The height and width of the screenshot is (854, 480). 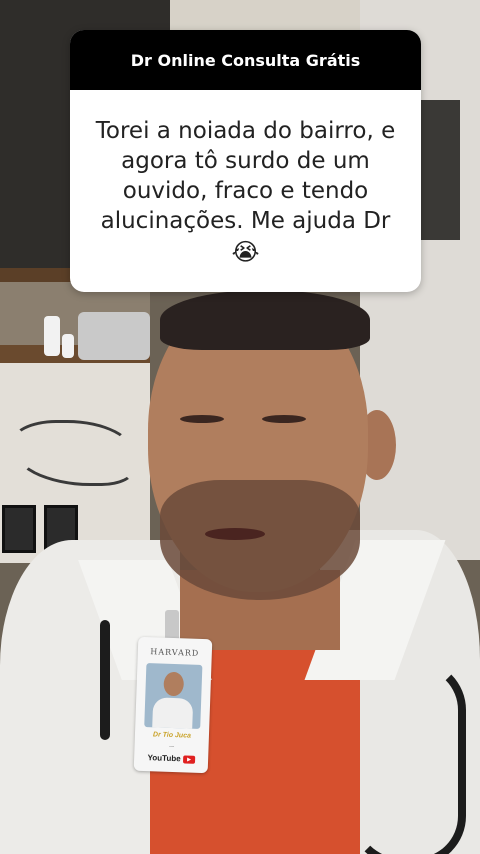 I want to click on closed-eye-right, so click(x=284, y=419).